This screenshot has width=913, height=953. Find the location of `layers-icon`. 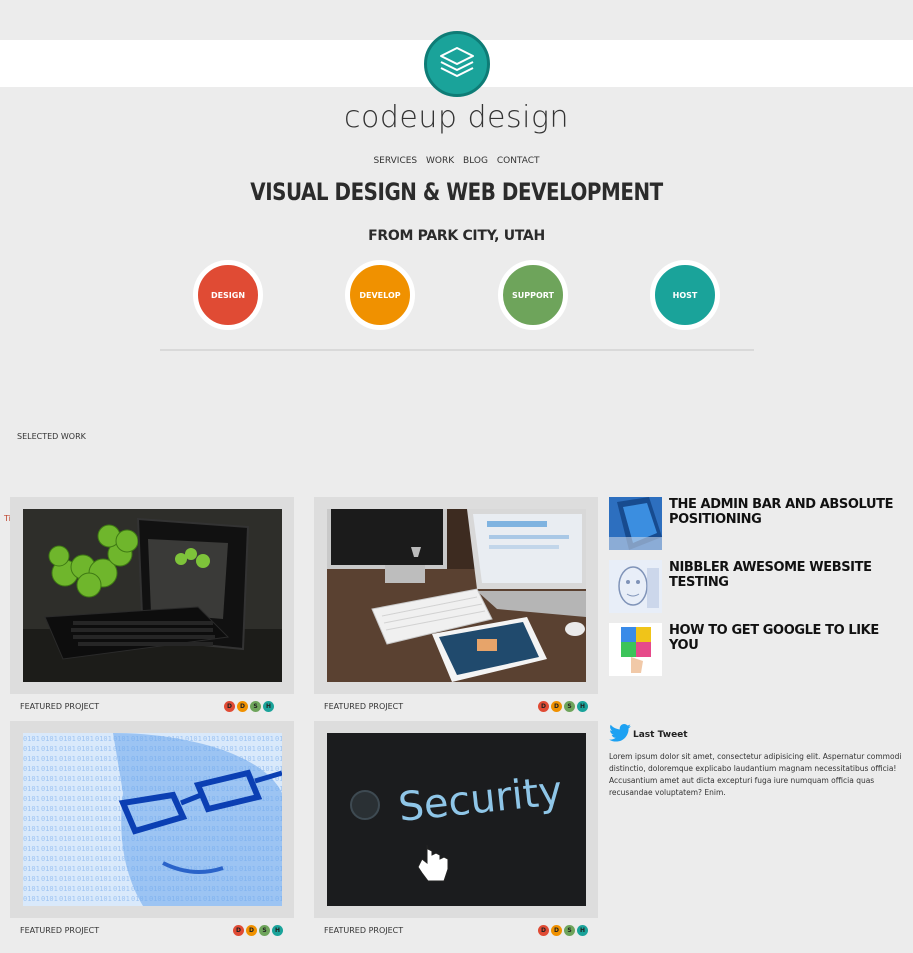

layers-icon is located at coordinates (457, 62).